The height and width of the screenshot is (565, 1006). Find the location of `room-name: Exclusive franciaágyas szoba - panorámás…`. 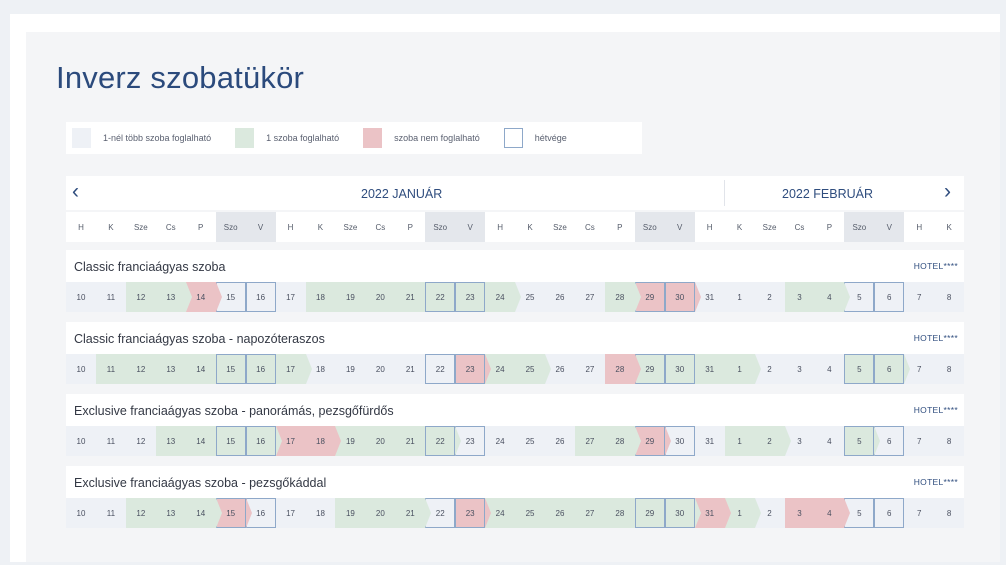

room-name: Exclusive franciaágyas szoba - panorámás… is located at coordinates (234, 411).